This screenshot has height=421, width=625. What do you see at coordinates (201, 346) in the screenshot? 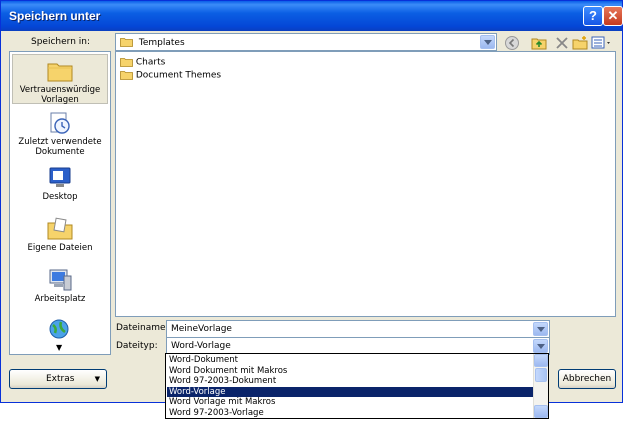
I see `filetype-value: Word-Vorlage` at bounding box center [201, 346].